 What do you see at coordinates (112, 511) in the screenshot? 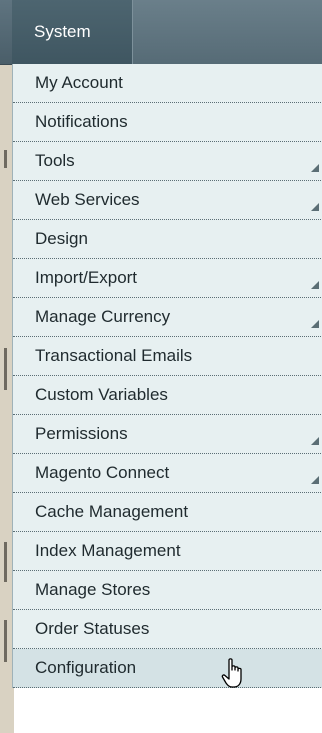
I see `menu-item-label: Cache Management` at bounding box center [112, 511].